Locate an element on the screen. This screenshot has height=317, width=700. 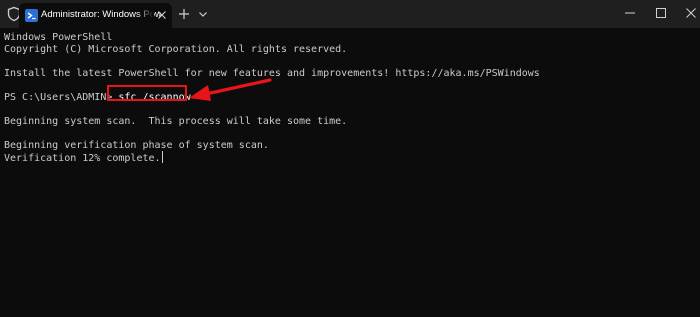
annotation-arrow-icon is located at coordinates (230, 89).